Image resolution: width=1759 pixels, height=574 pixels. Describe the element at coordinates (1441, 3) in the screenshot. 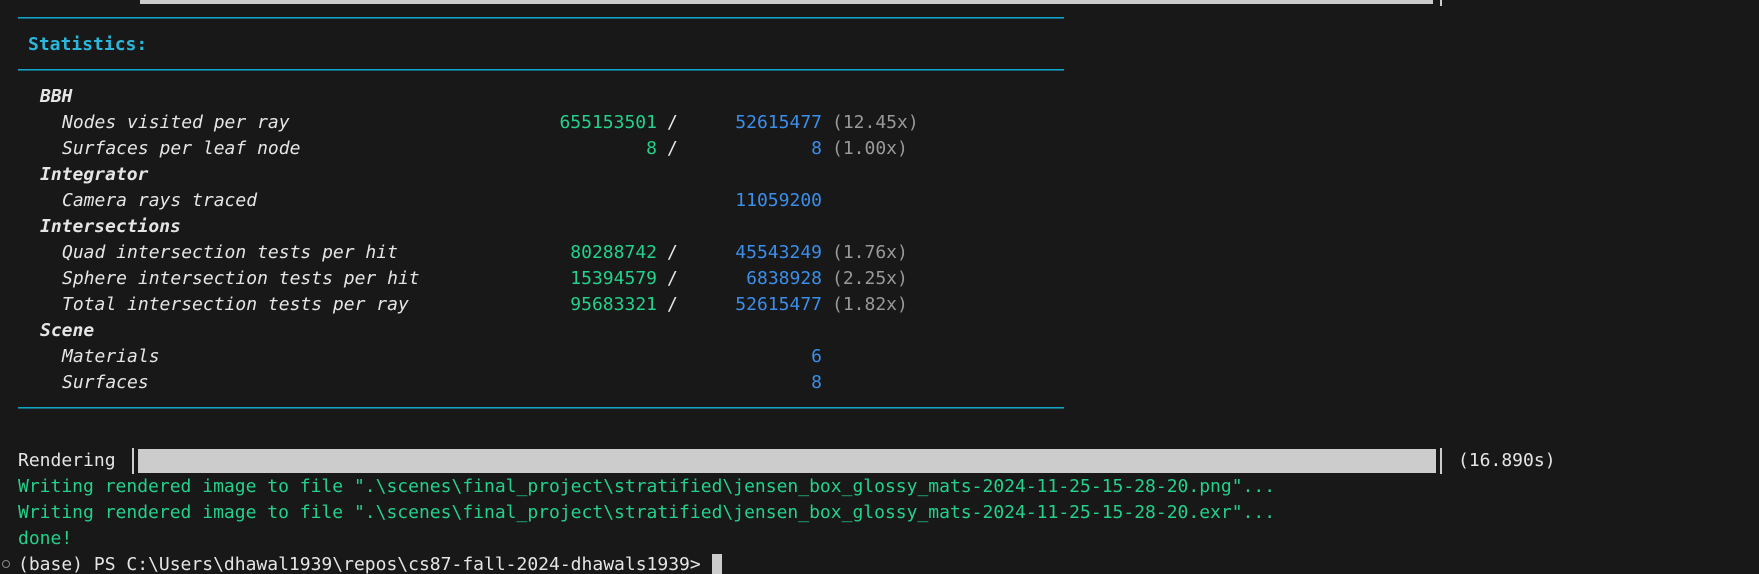

I see `previous-progress-bar-end` at that location.